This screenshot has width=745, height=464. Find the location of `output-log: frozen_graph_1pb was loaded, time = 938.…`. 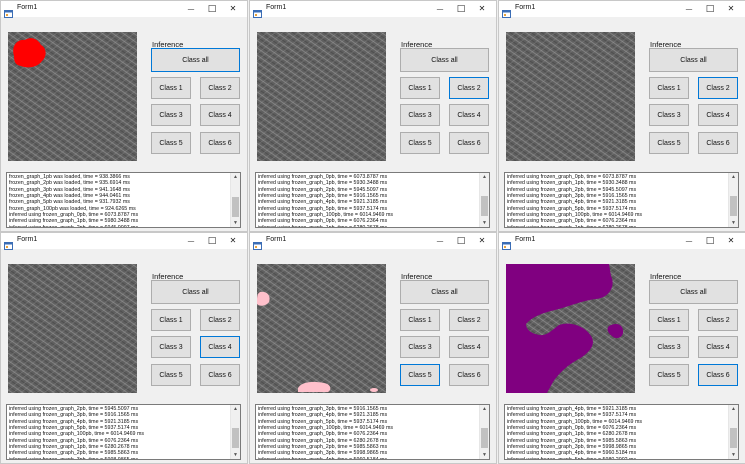

output-log: frozen_graph_1pb was loaded, time = 938.… is located at coordinates (123, 200).